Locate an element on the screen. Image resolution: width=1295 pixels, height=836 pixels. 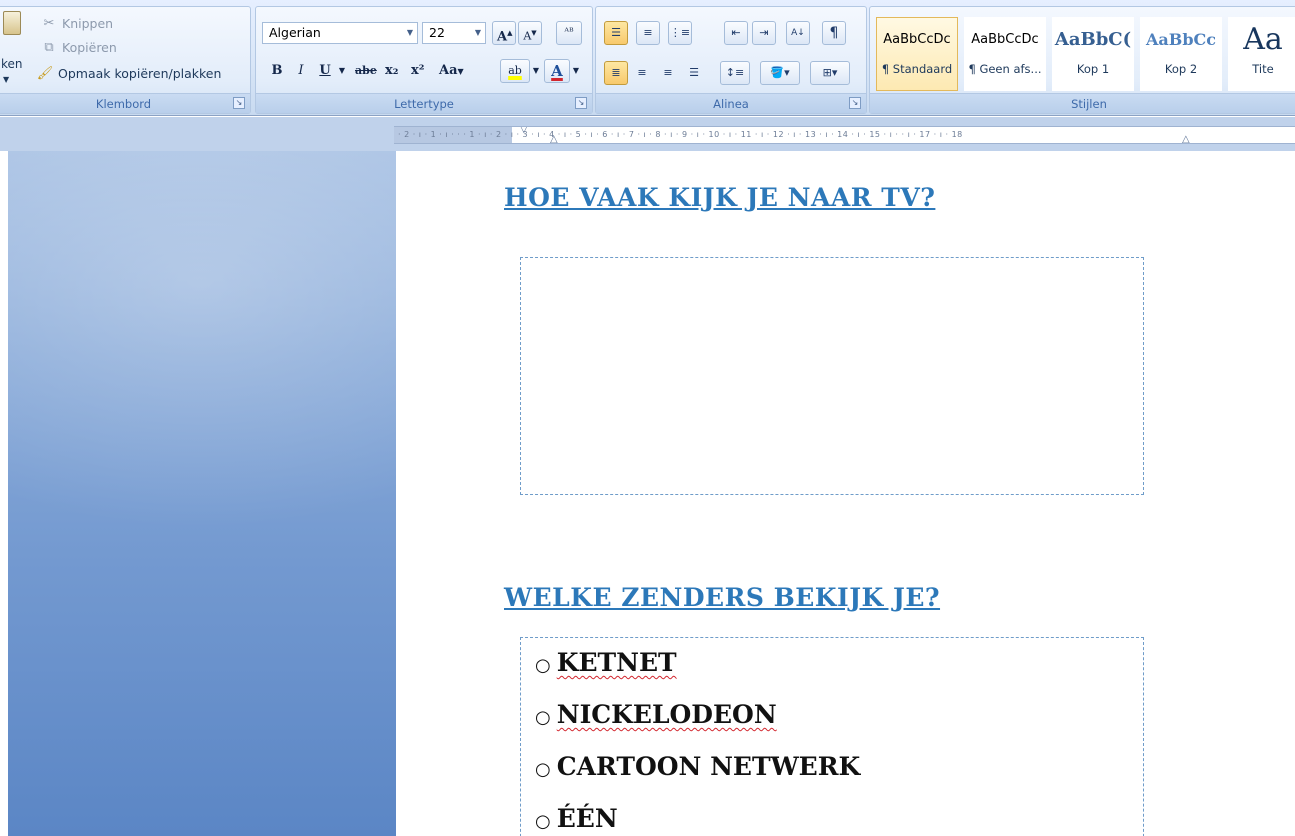
italic-button: I is located at coordinates (301, 71).